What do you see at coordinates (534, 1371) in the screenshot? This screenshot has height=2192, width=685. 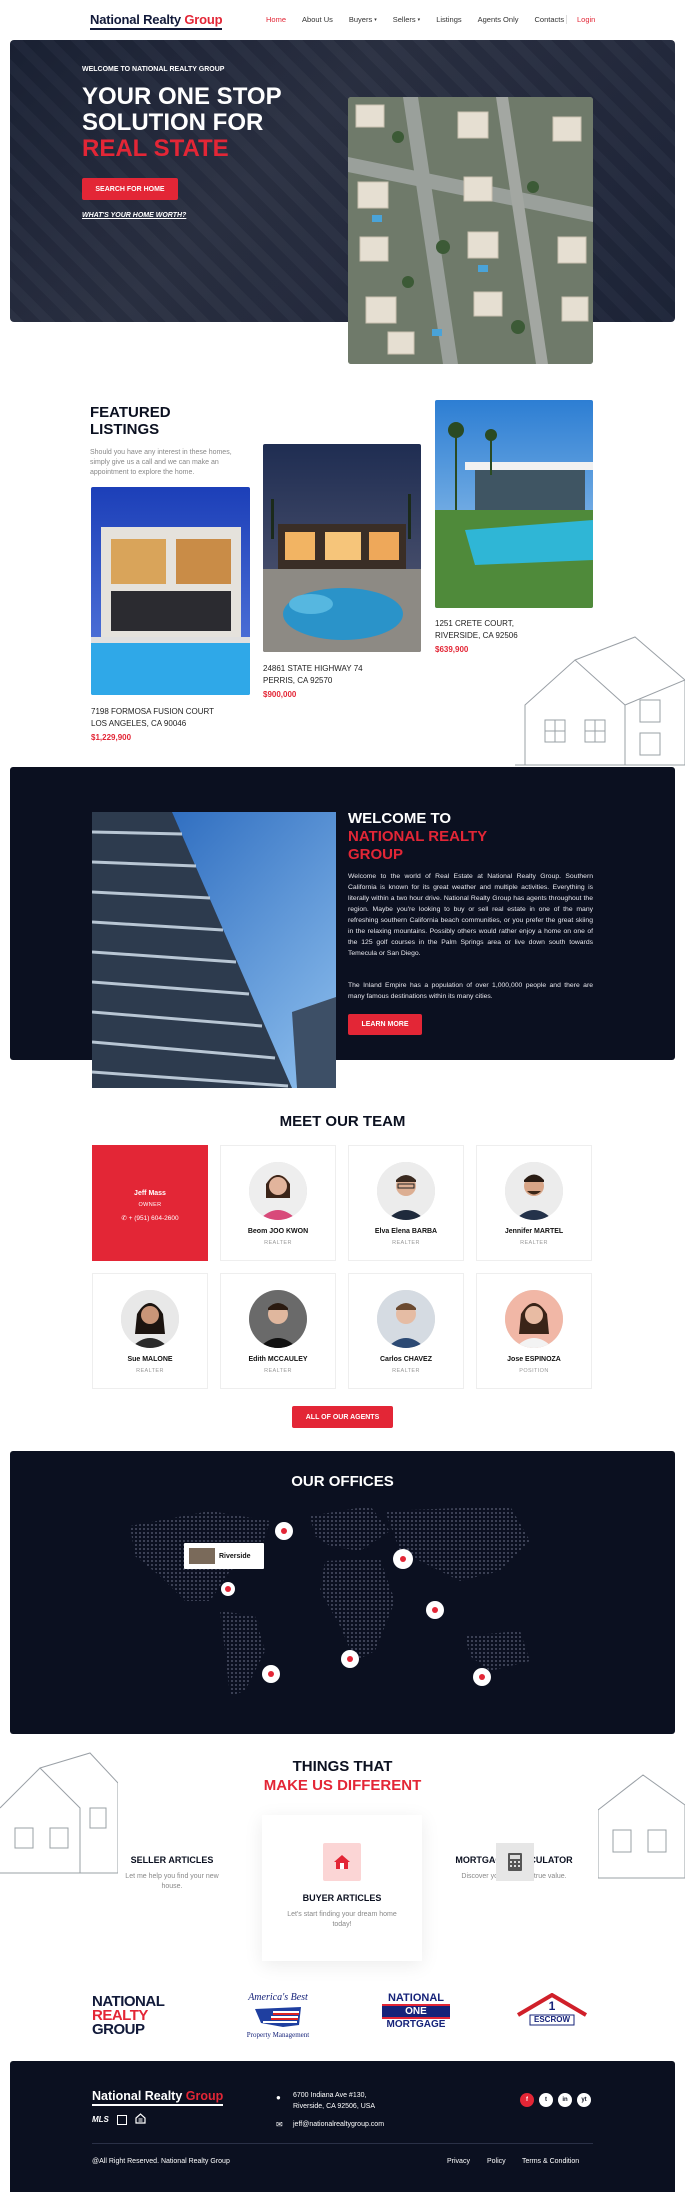 I see `member-role: POSITION` at bounding box center [534, 1371].